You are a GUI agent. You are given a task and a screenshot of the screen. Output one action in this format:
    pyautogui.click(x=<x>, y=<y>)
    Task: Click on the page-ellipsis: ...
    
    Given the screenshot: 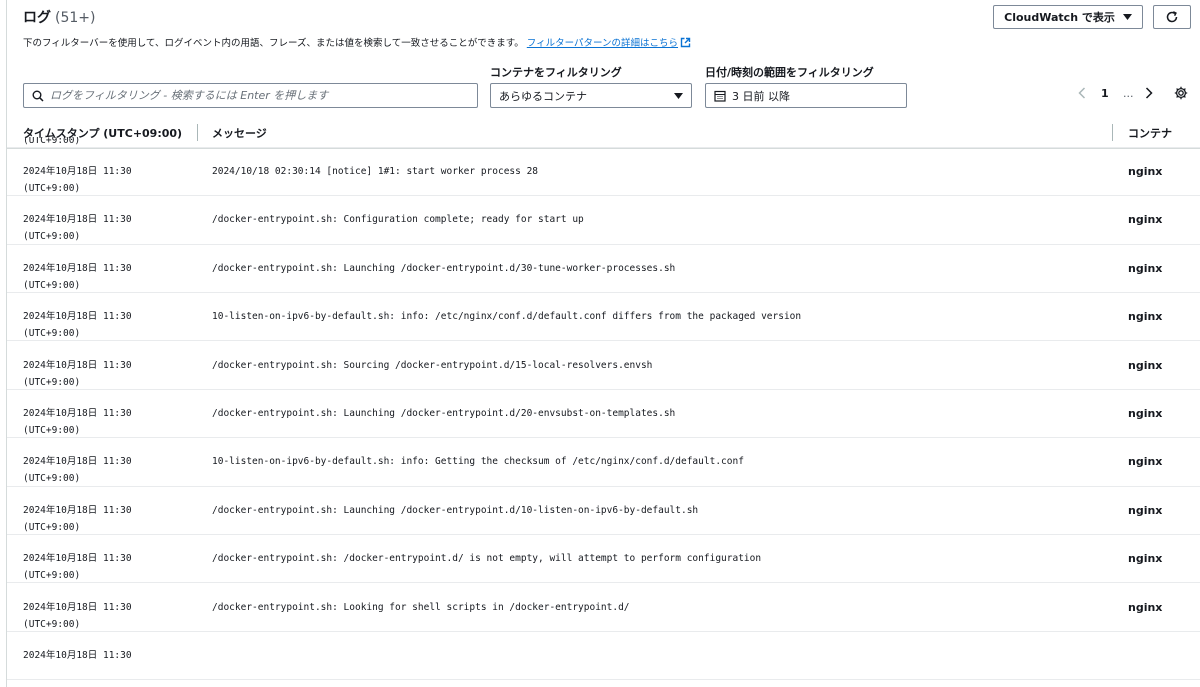 What is the action you would take?
    pyautogui.click(x=1128, y=93)
    